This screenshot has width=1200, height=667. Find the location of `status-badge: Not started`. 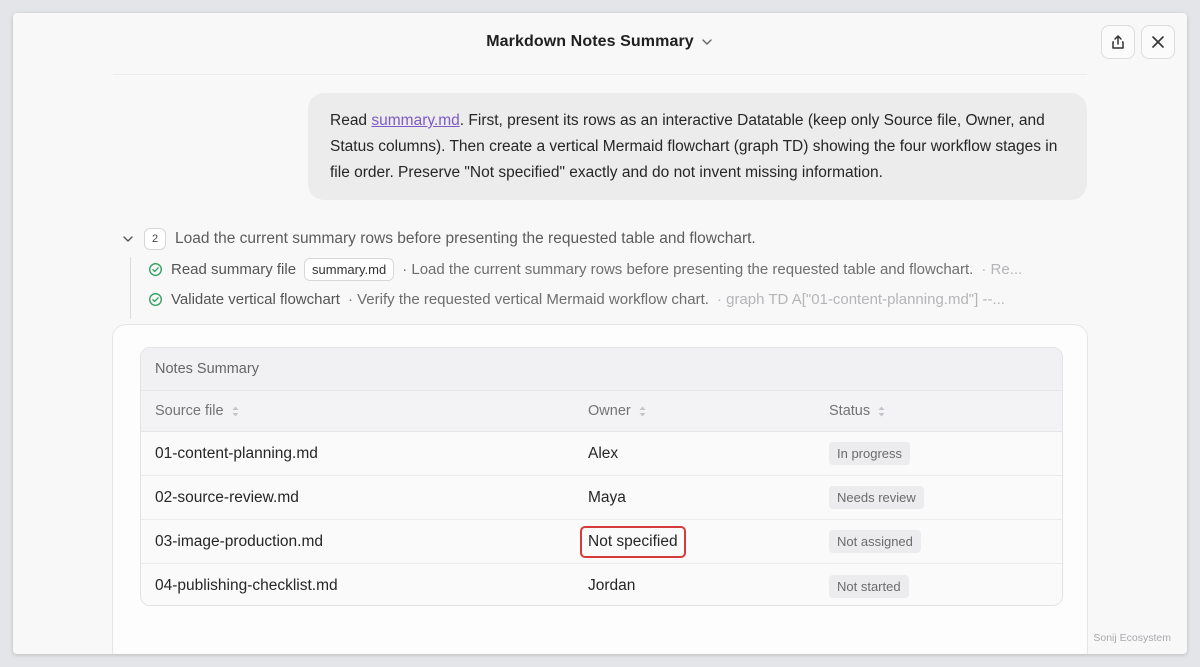

status-badge: Not started is located at coordinates (869, 586).